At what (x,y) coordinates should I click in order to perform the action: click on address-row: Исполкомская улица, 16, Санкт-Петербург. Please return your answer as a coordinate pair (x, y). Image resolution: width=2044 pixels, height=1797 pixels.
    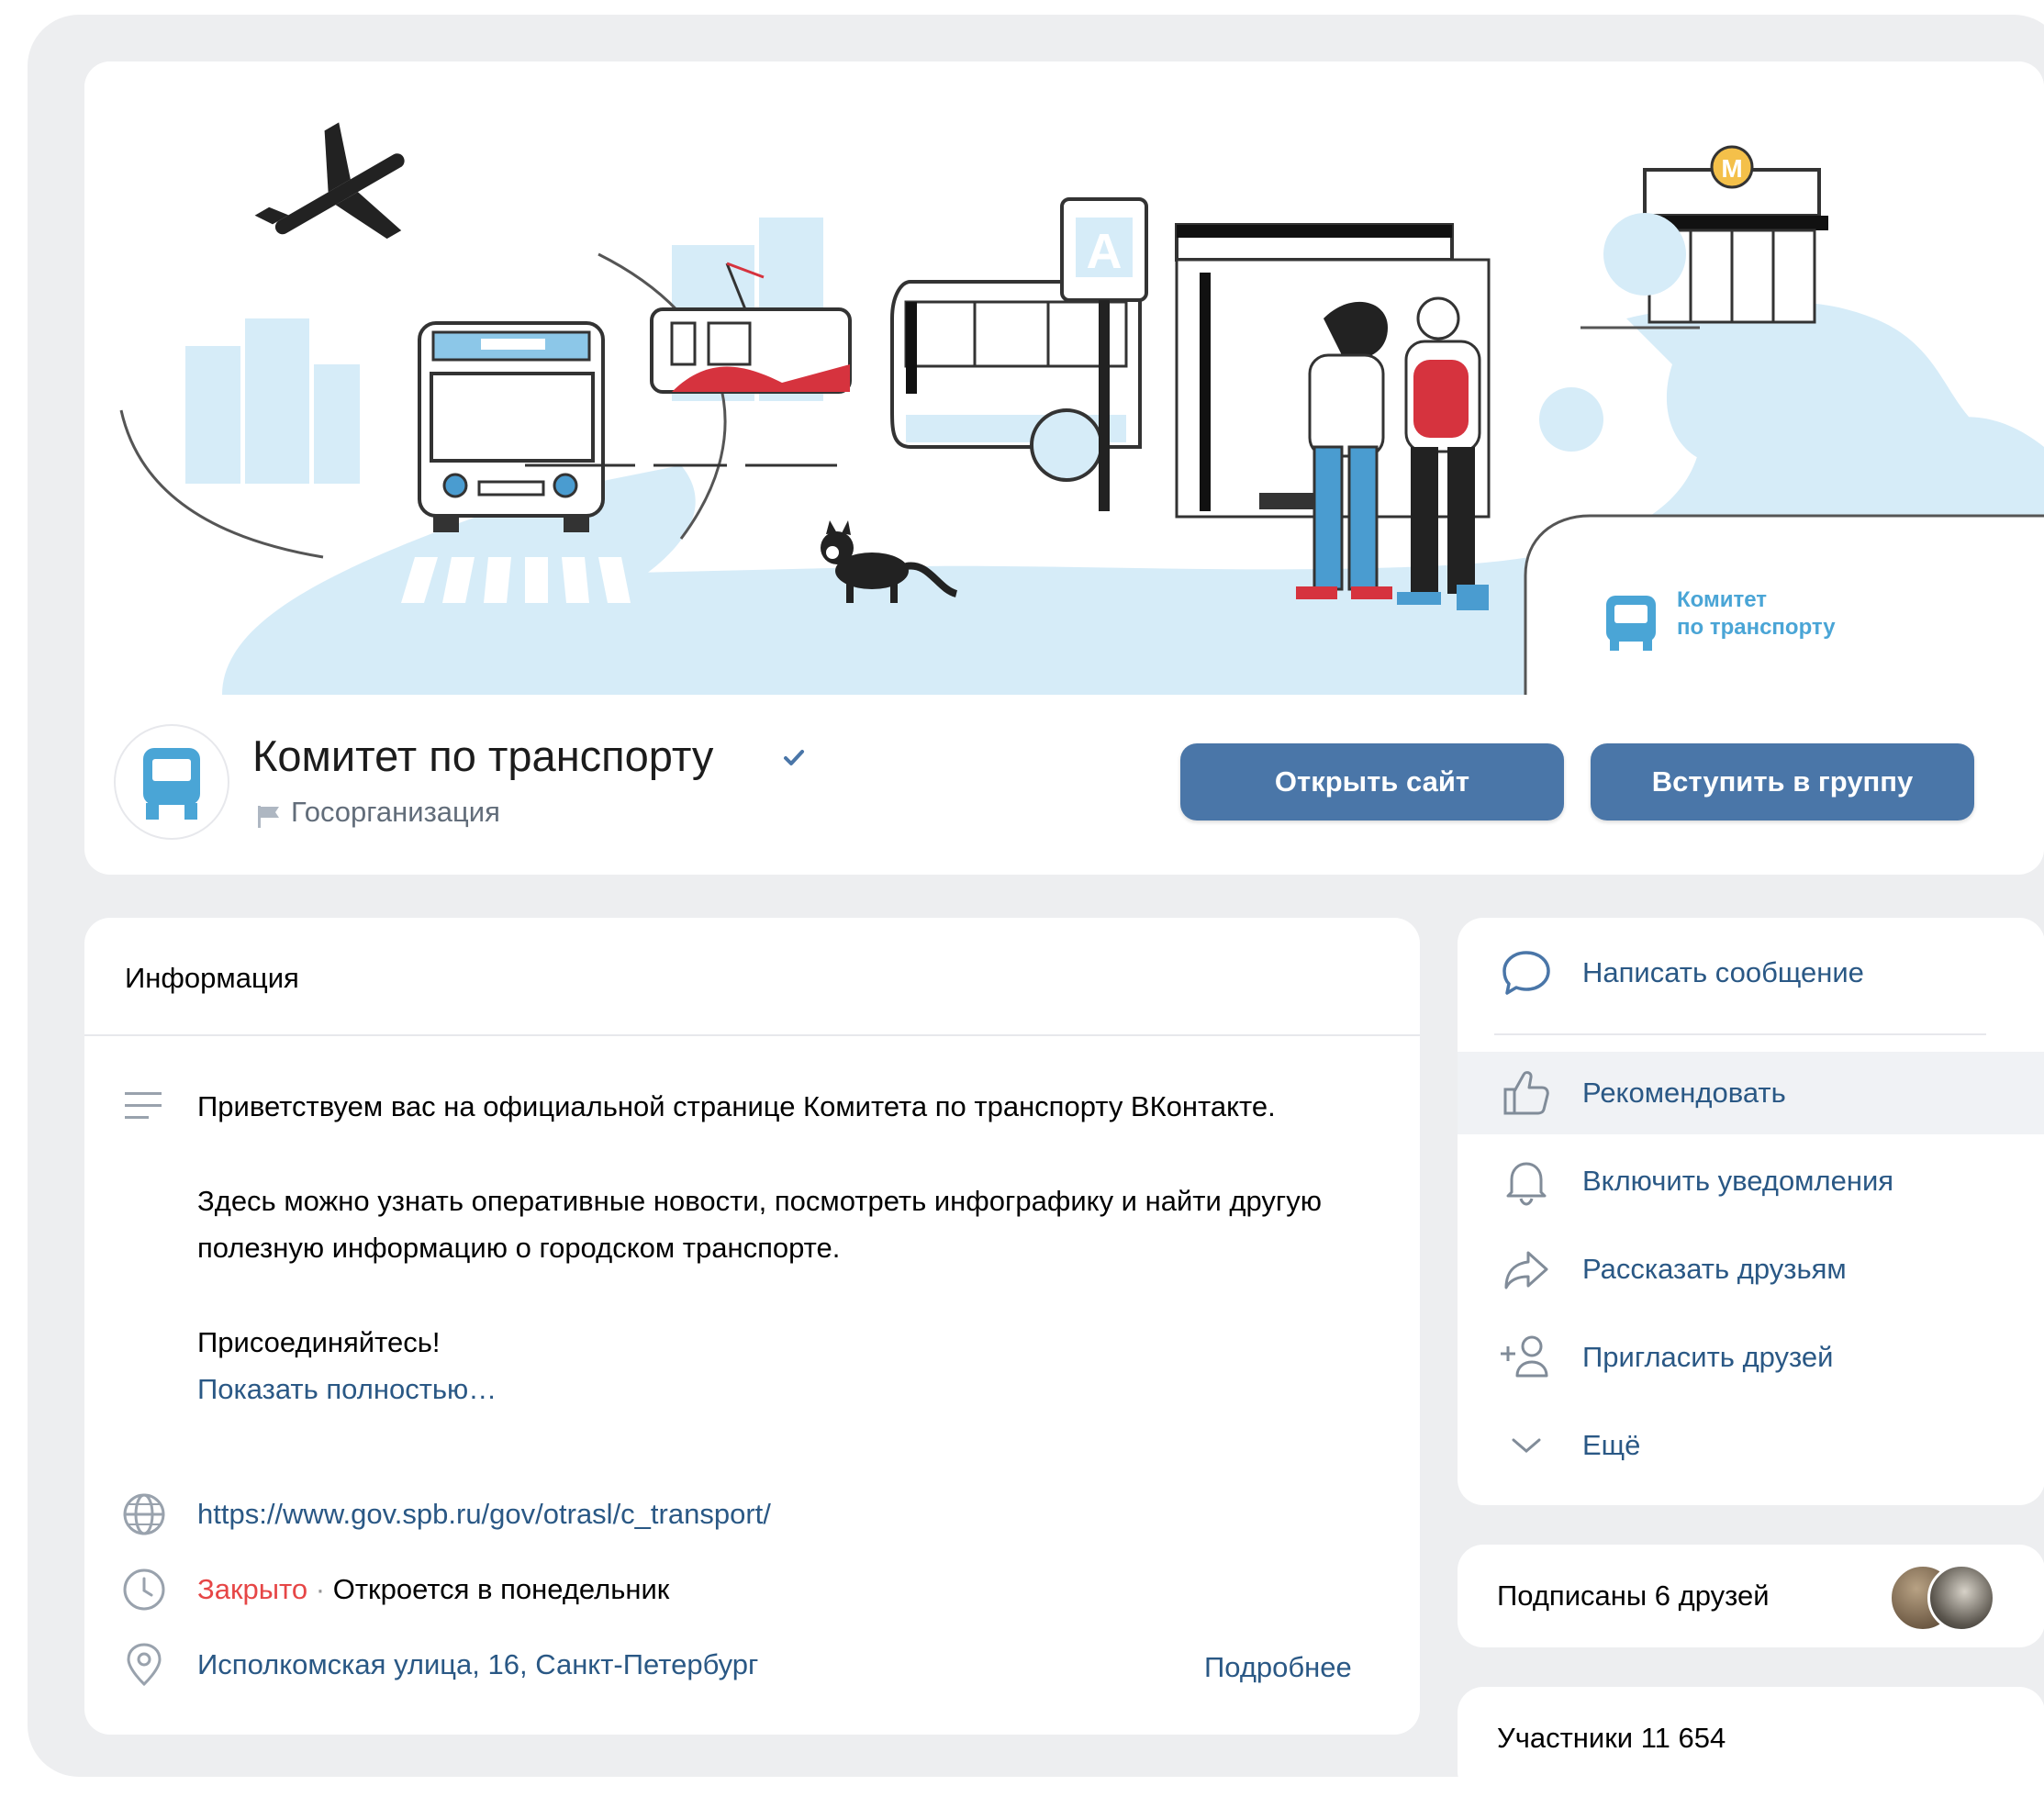
    Looking at the image, I should click on (439, 1665).